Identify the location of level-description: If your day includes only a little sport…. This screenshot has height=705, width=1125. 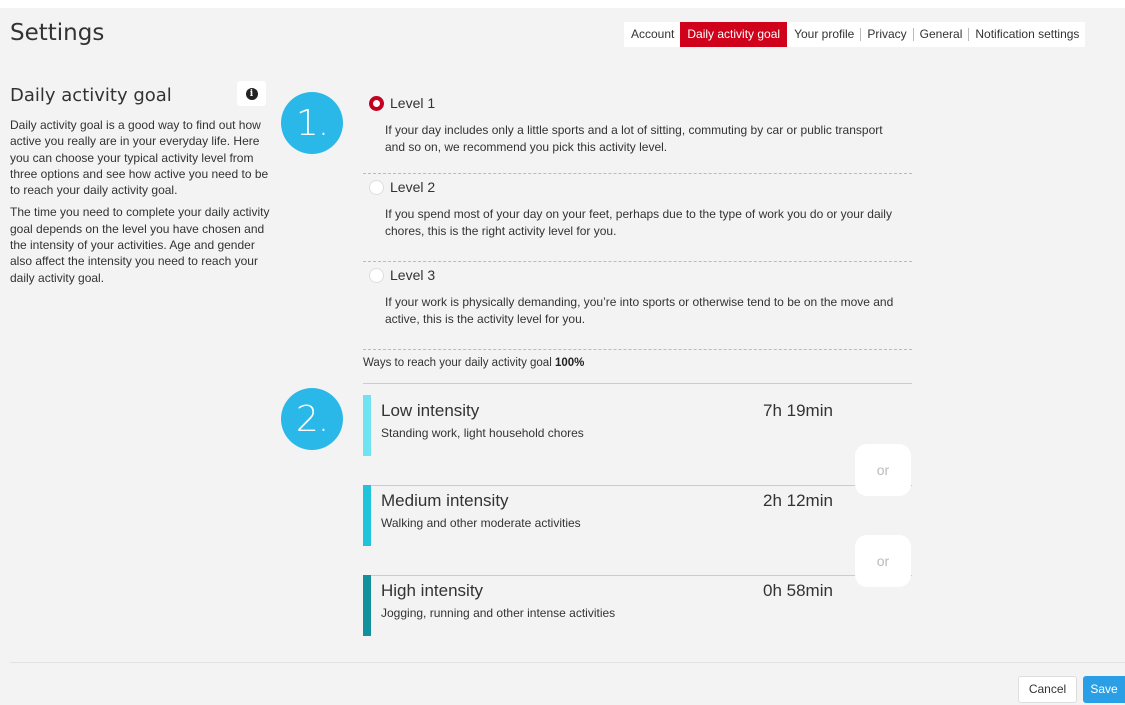
(634, 138).